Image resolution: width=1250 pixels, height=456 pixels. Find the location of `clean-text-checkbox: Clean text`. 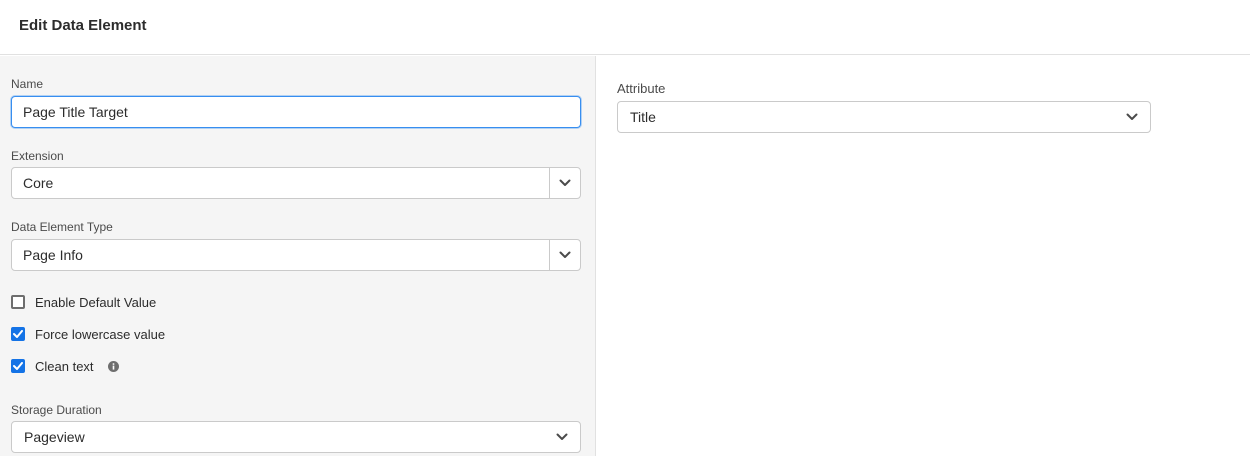

clean-text-checkbox: Clean text is located at coordinates (65, 366).